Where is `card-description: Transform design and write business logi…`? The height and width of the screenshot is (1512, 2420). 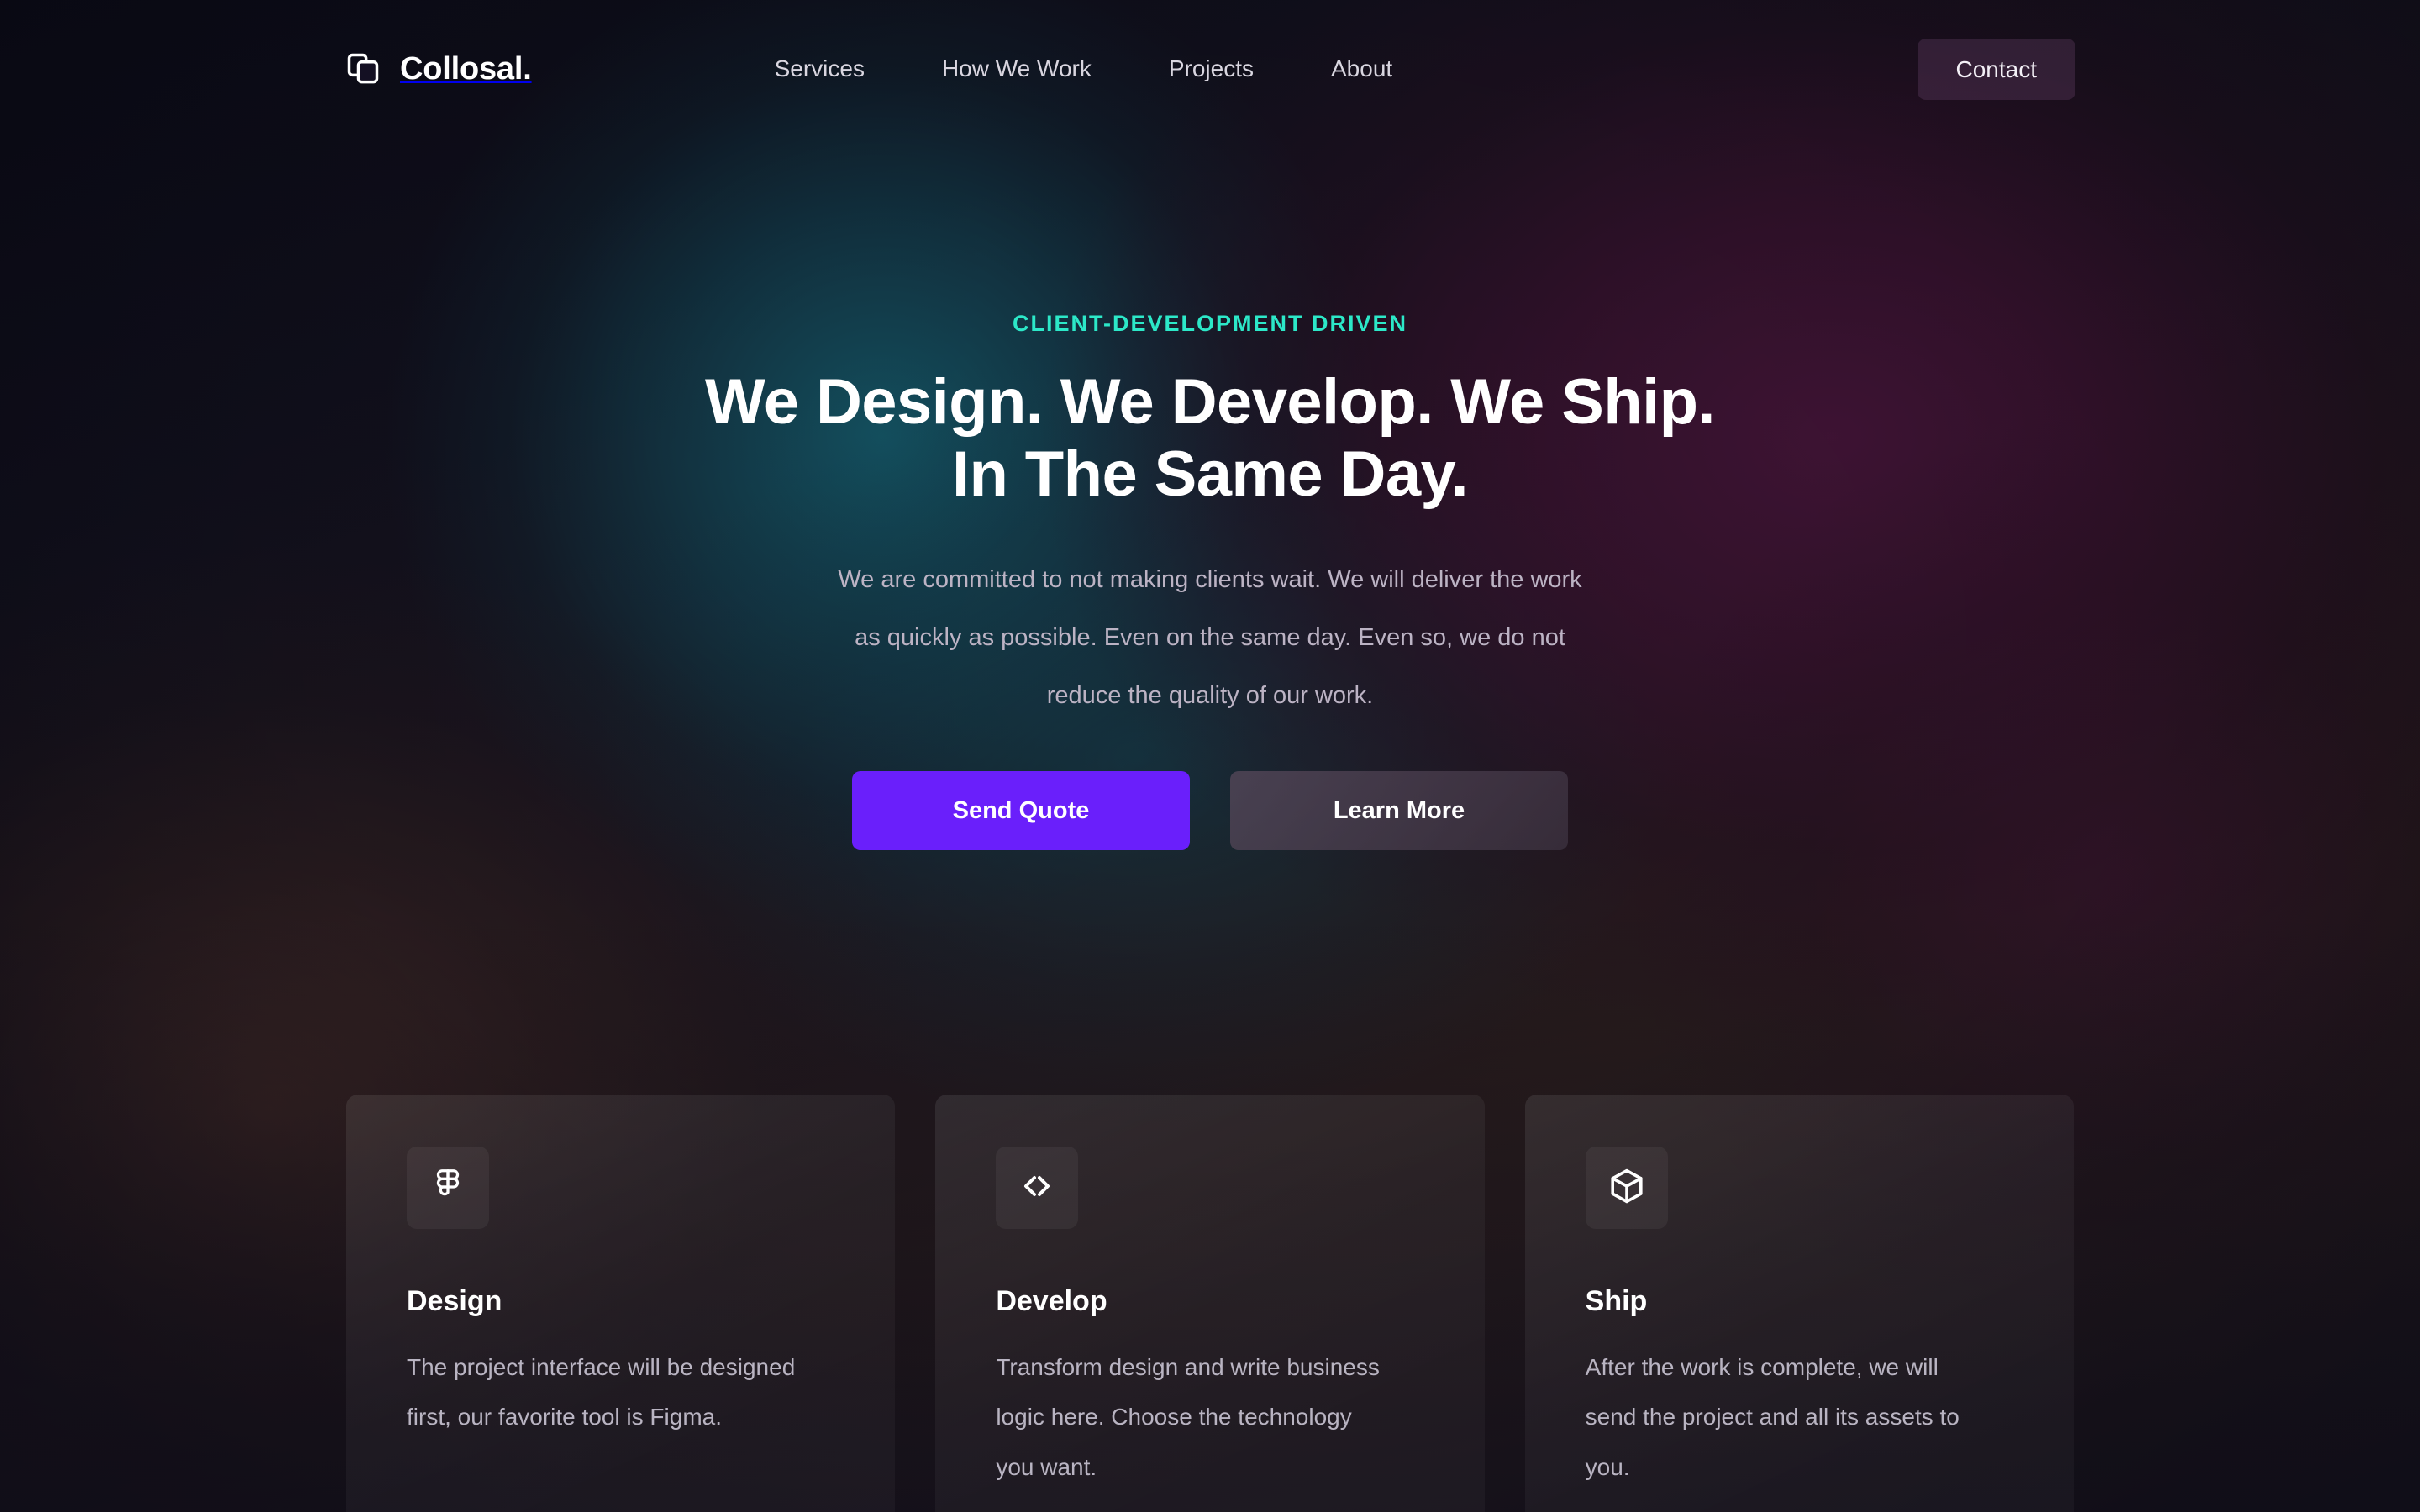
card-description: Transform design and write business logi… is located at coordinates (1188, 1417).